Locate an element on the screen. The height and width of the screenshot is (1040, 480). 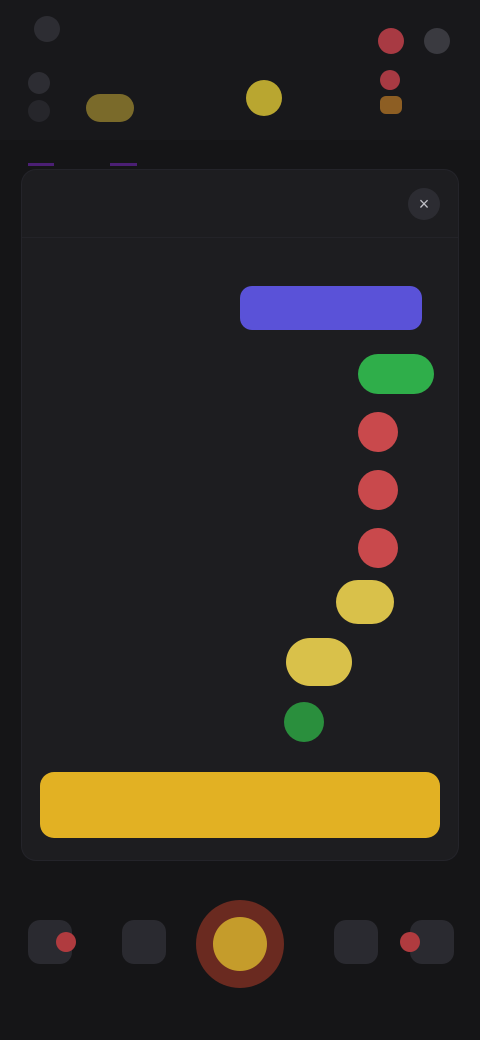
close-icon: × is located at coordinates (424, 203).